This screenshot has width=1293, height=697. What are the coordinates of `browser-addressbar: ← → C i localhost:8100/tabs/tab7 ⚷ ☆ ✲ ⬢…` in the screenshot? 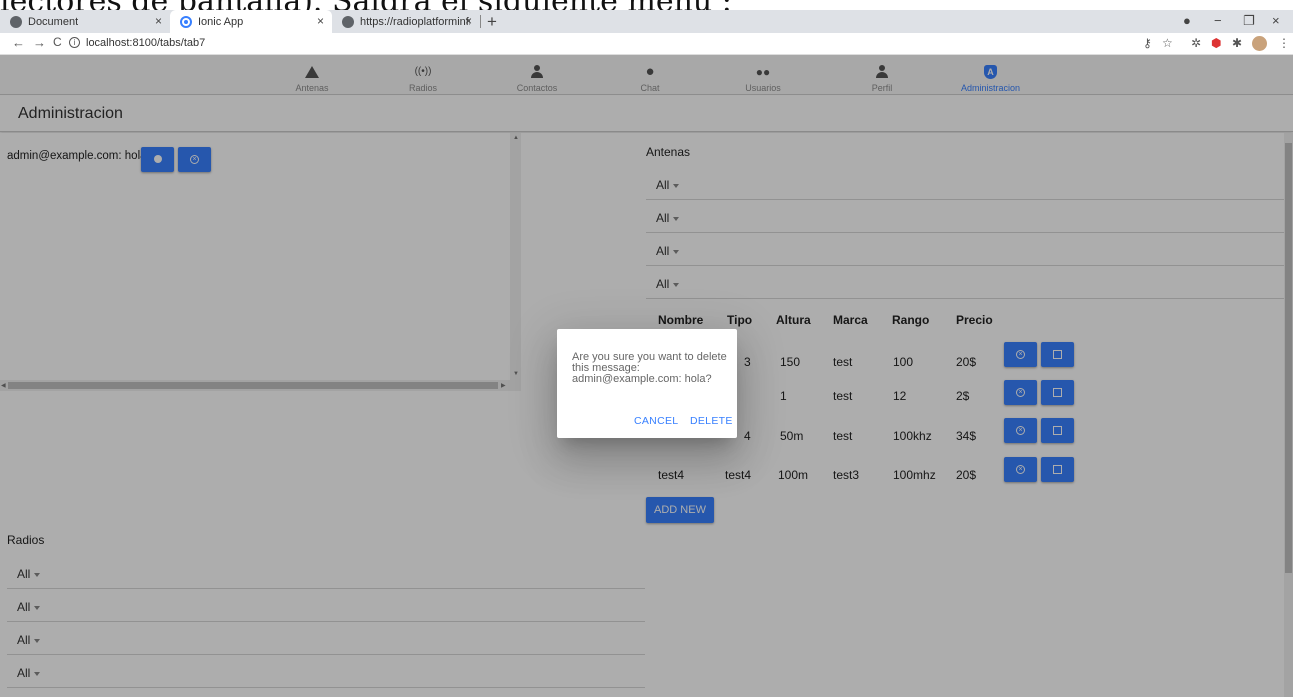 It's located at (646, 44).